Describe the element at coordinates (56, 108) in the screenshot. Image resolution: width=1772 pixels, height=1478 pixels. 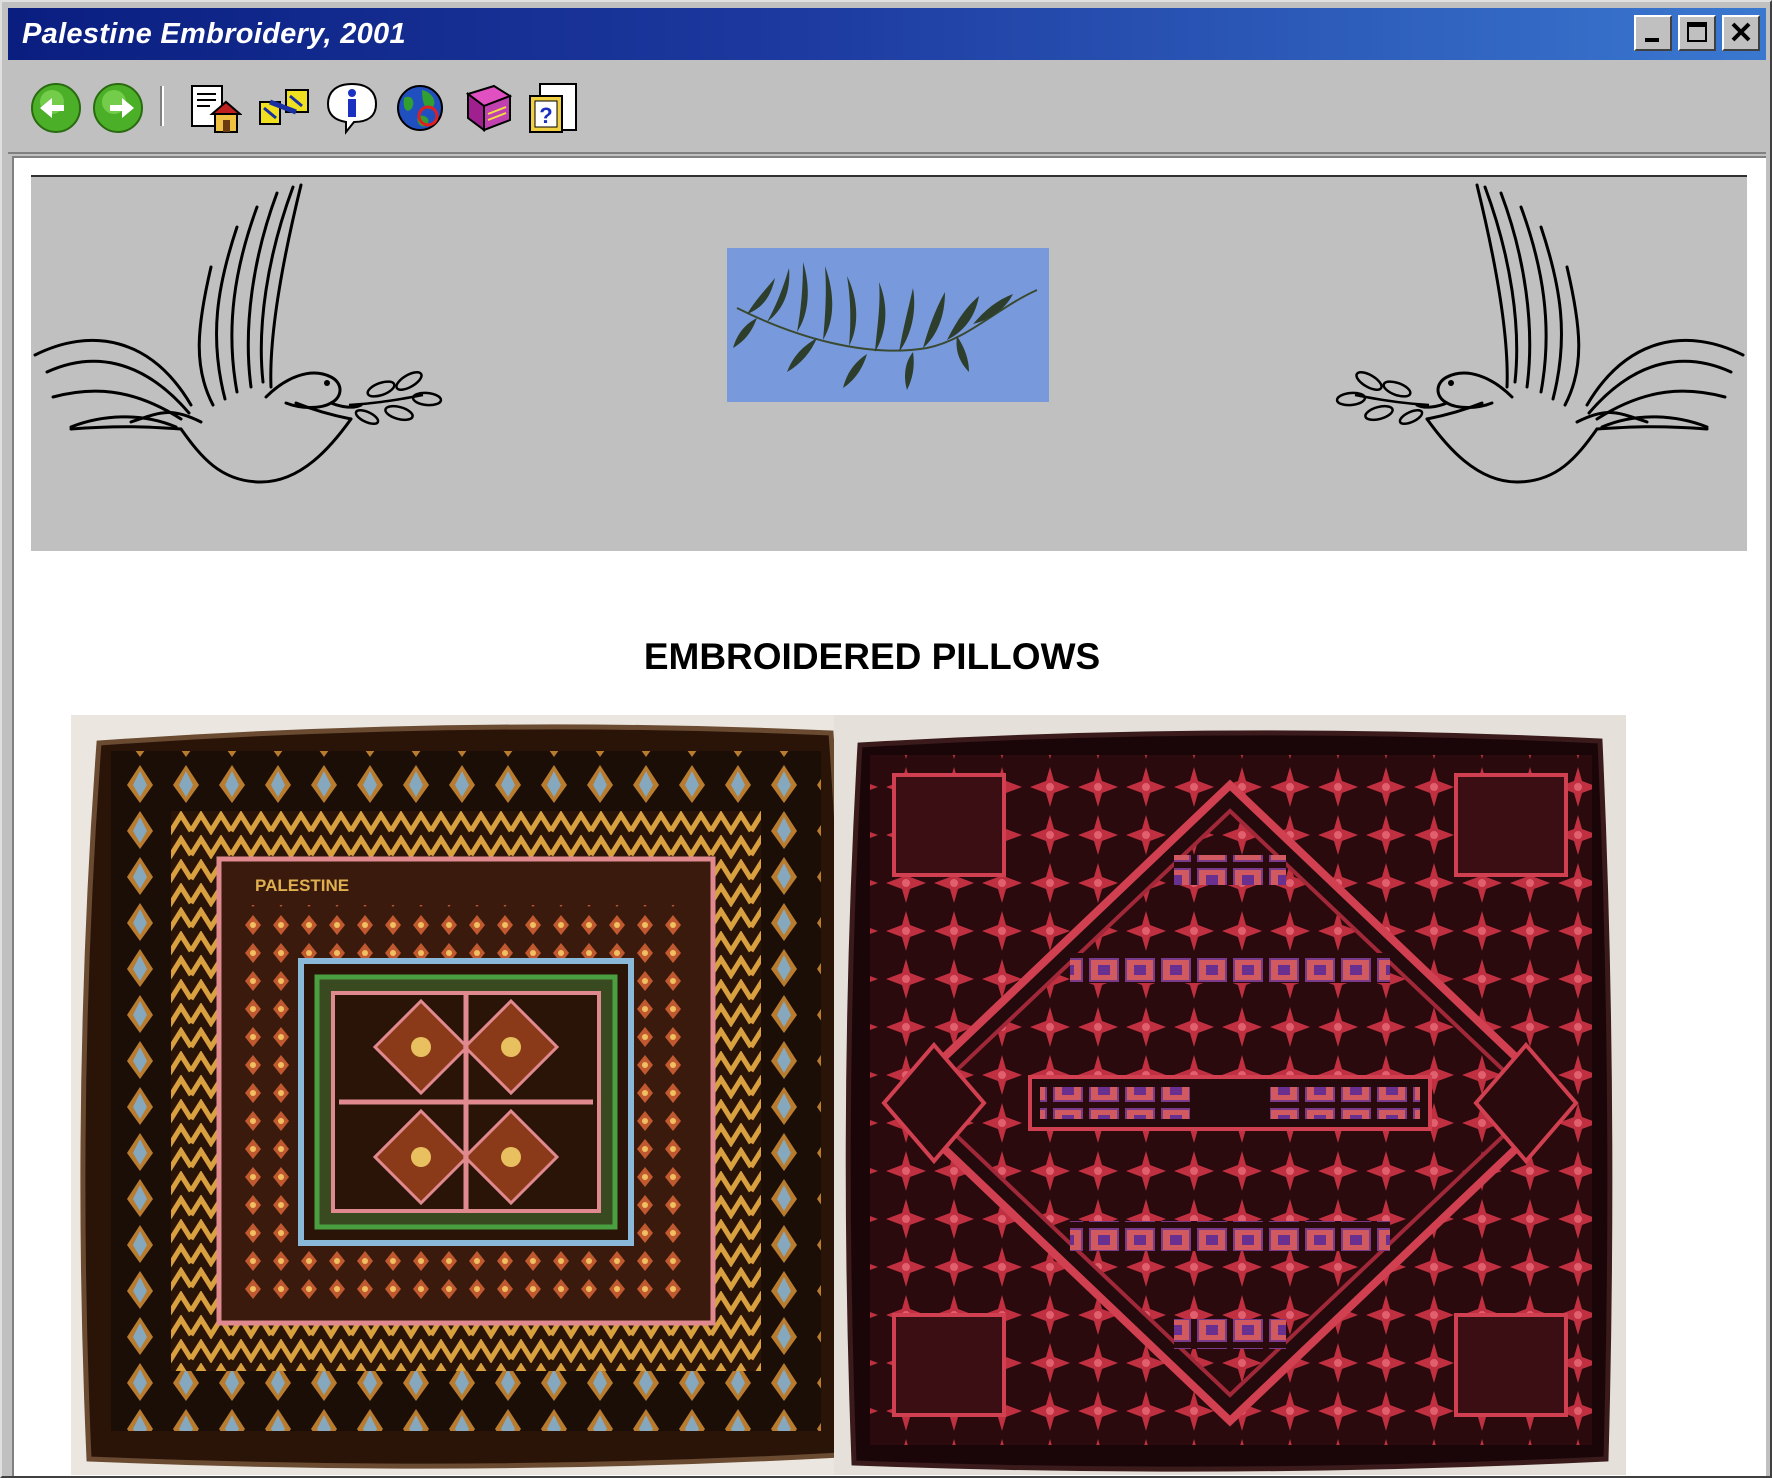
I see `back-icon` at that location.